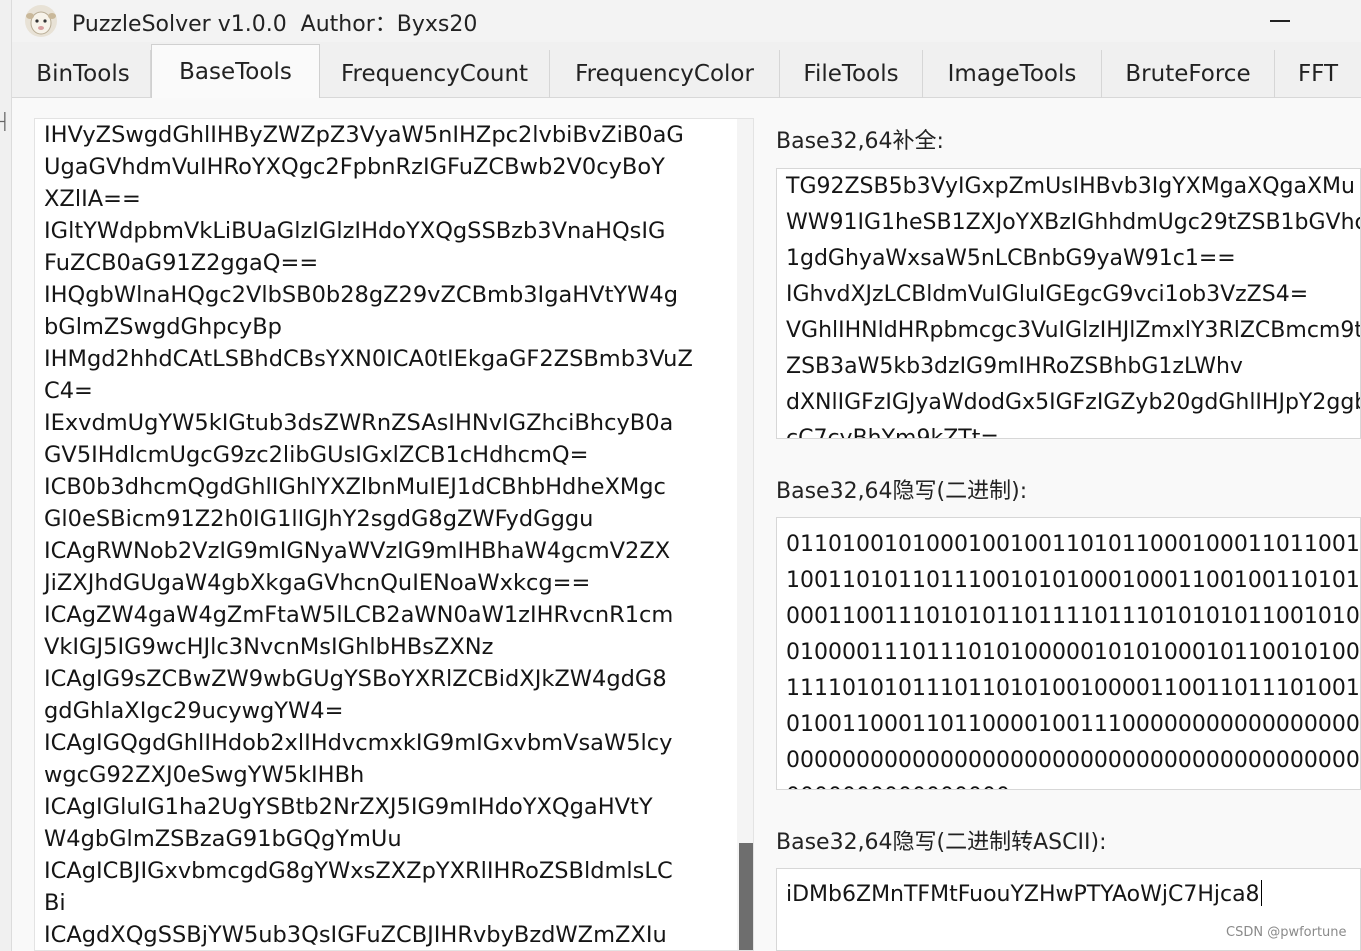 The image size is (1361, 951). I want to click on ascii-stego-text: iDMb6ZMnTFMtFuouYZHwPTYAoWjC7Hjca8, so click(1024, 893).